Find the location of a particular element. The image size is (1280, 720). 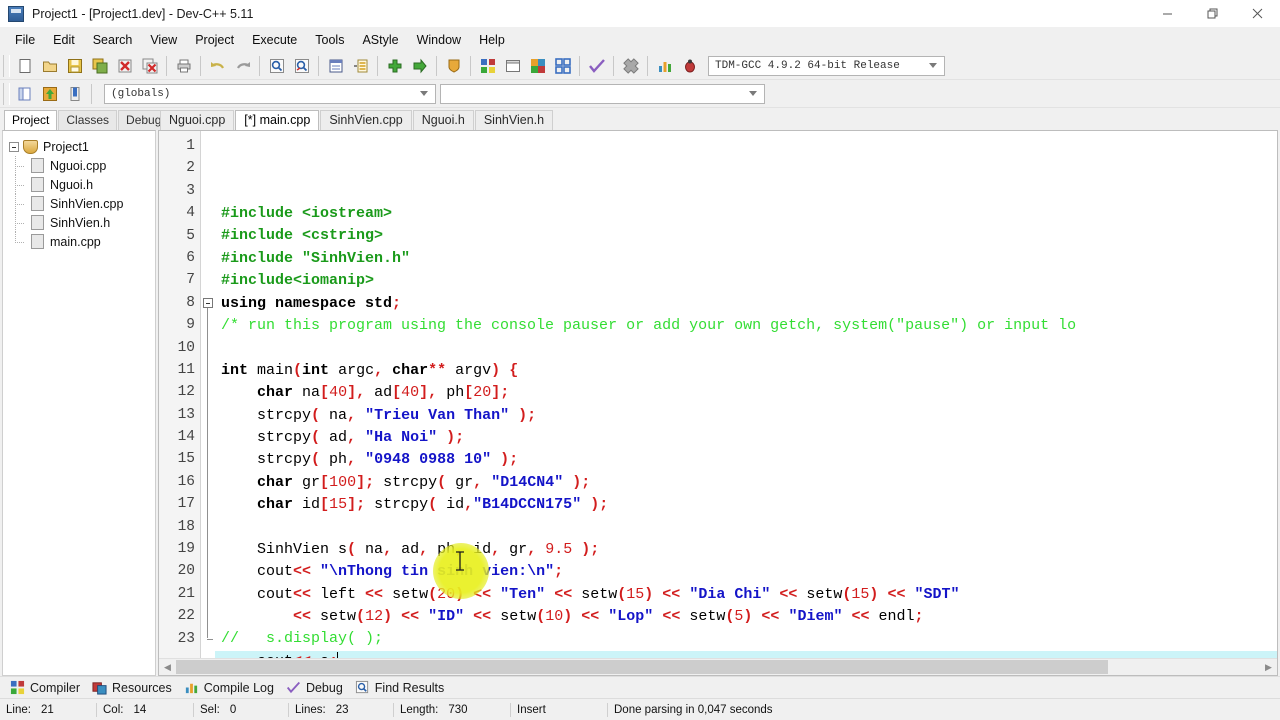

open-folder-icon is located at coordinates (49, 66).